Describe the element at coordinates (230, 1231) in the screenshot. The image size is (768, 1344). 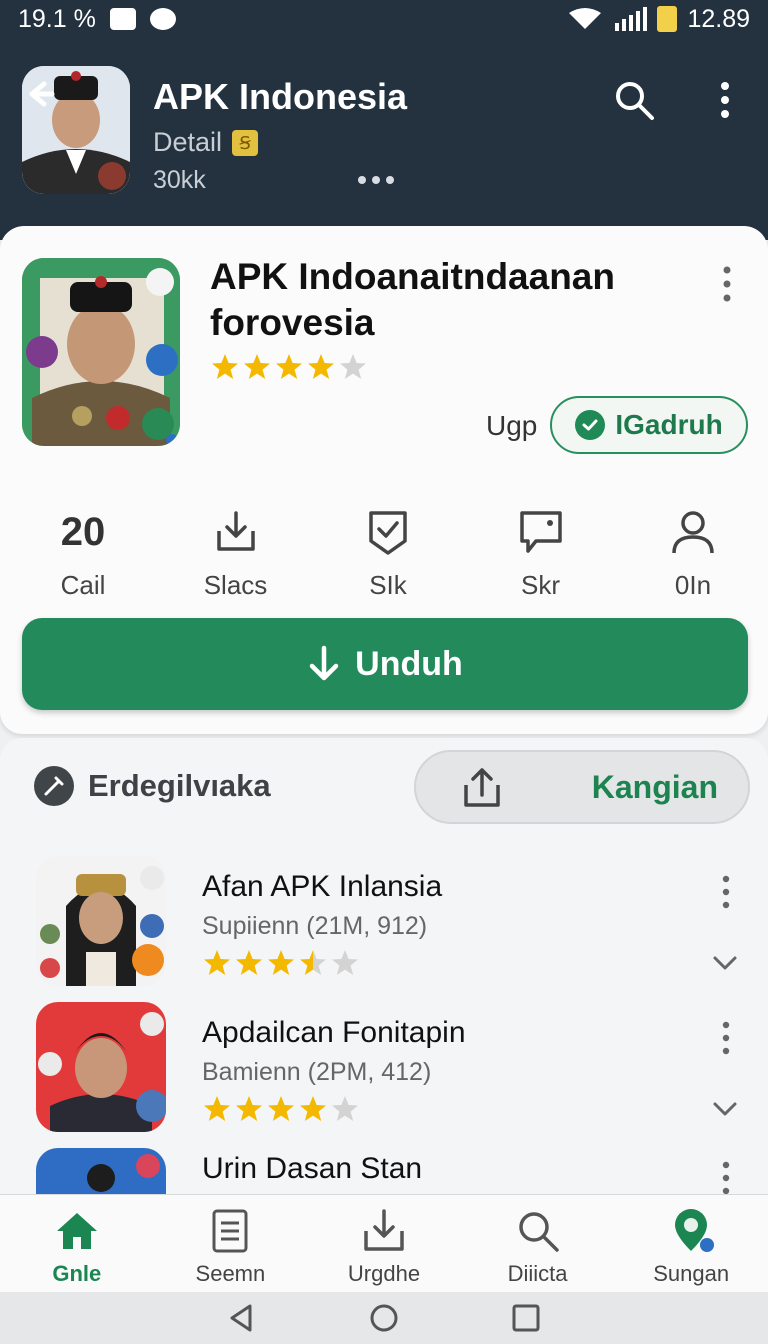
I see `document-icon` at that location.